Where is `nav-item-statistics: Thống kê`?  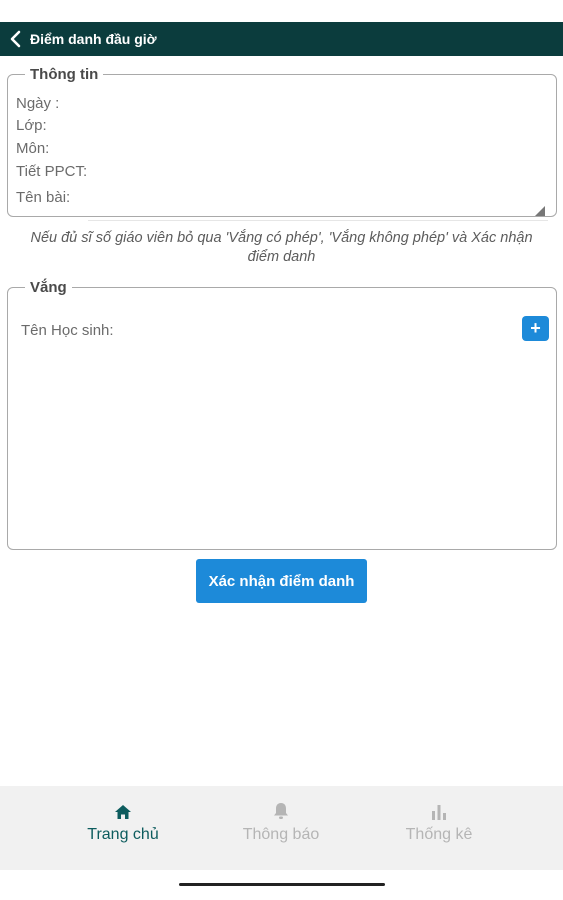 nav-item-statistics: Thống kê is located at coordinates (439, 822).